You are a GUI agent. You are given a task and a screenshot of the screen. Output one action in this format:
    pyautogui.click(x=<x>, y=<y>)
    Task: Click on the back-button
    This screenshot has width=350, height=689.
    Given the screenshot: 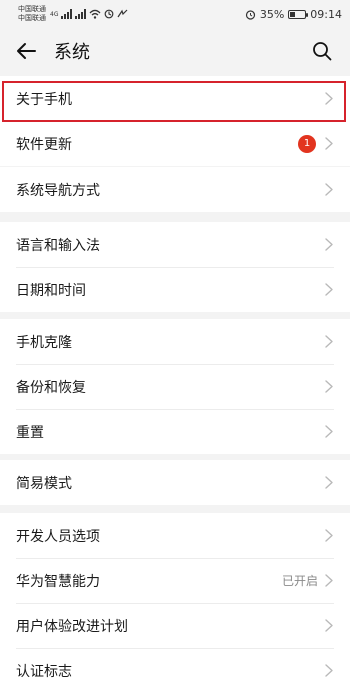 What is the action you would take?
    pyautogui.click(x=26, y=51)
    